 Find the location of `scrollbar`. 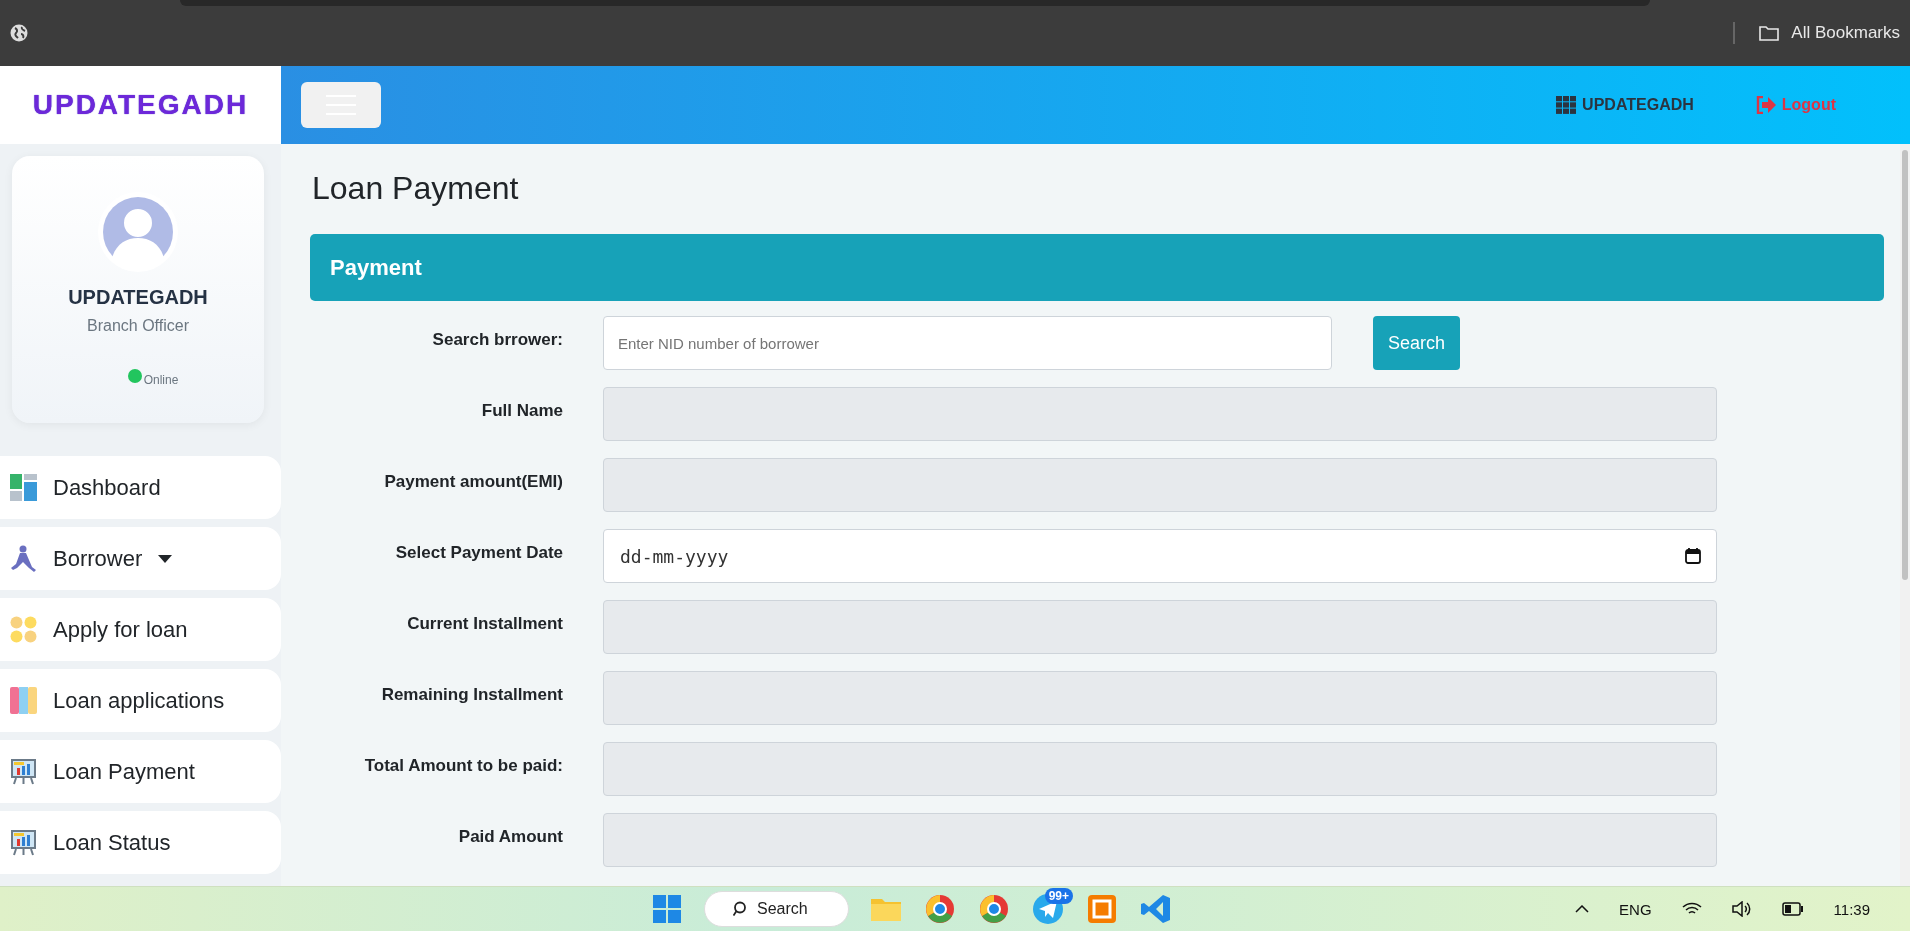

scrollbar is located at coordinates (1905, 515).